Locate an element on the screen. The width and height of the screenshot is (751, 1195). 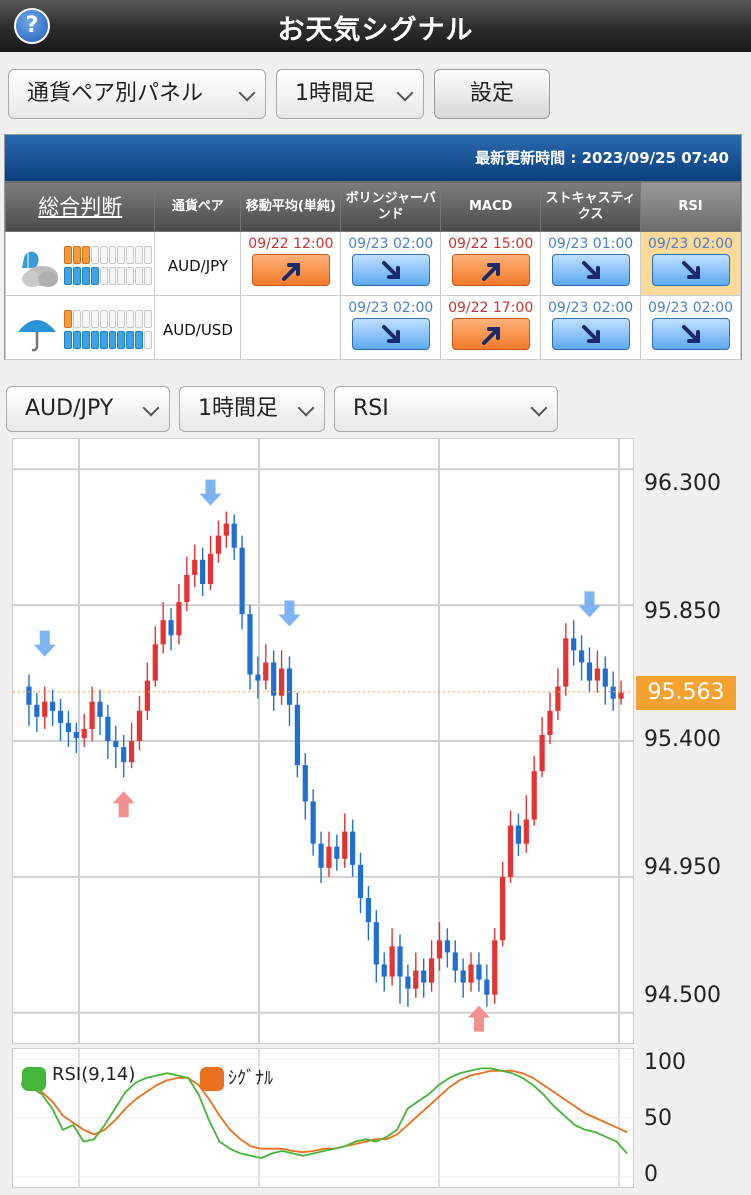
header-macd: MACD is located at coordinates (491, 206).